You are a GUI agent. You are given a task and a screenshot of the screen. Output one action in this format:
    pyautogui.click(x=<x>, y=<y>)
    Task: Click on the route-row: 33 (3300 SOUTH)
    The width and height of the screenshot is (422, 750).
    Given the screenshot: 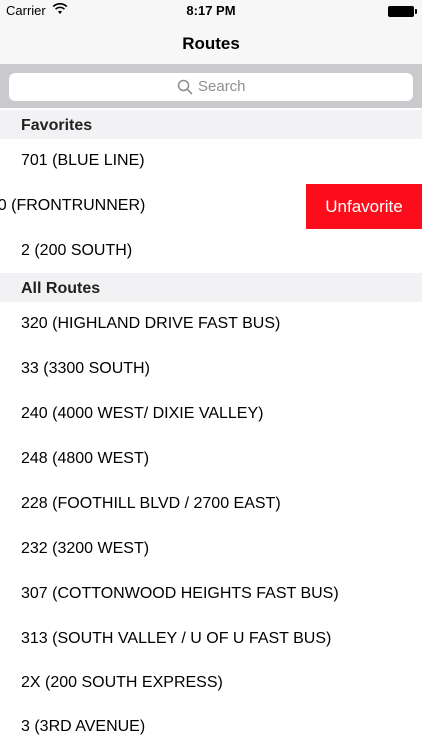 What is the action you would take?
    pyautogui.click(x=211, y=369)
    